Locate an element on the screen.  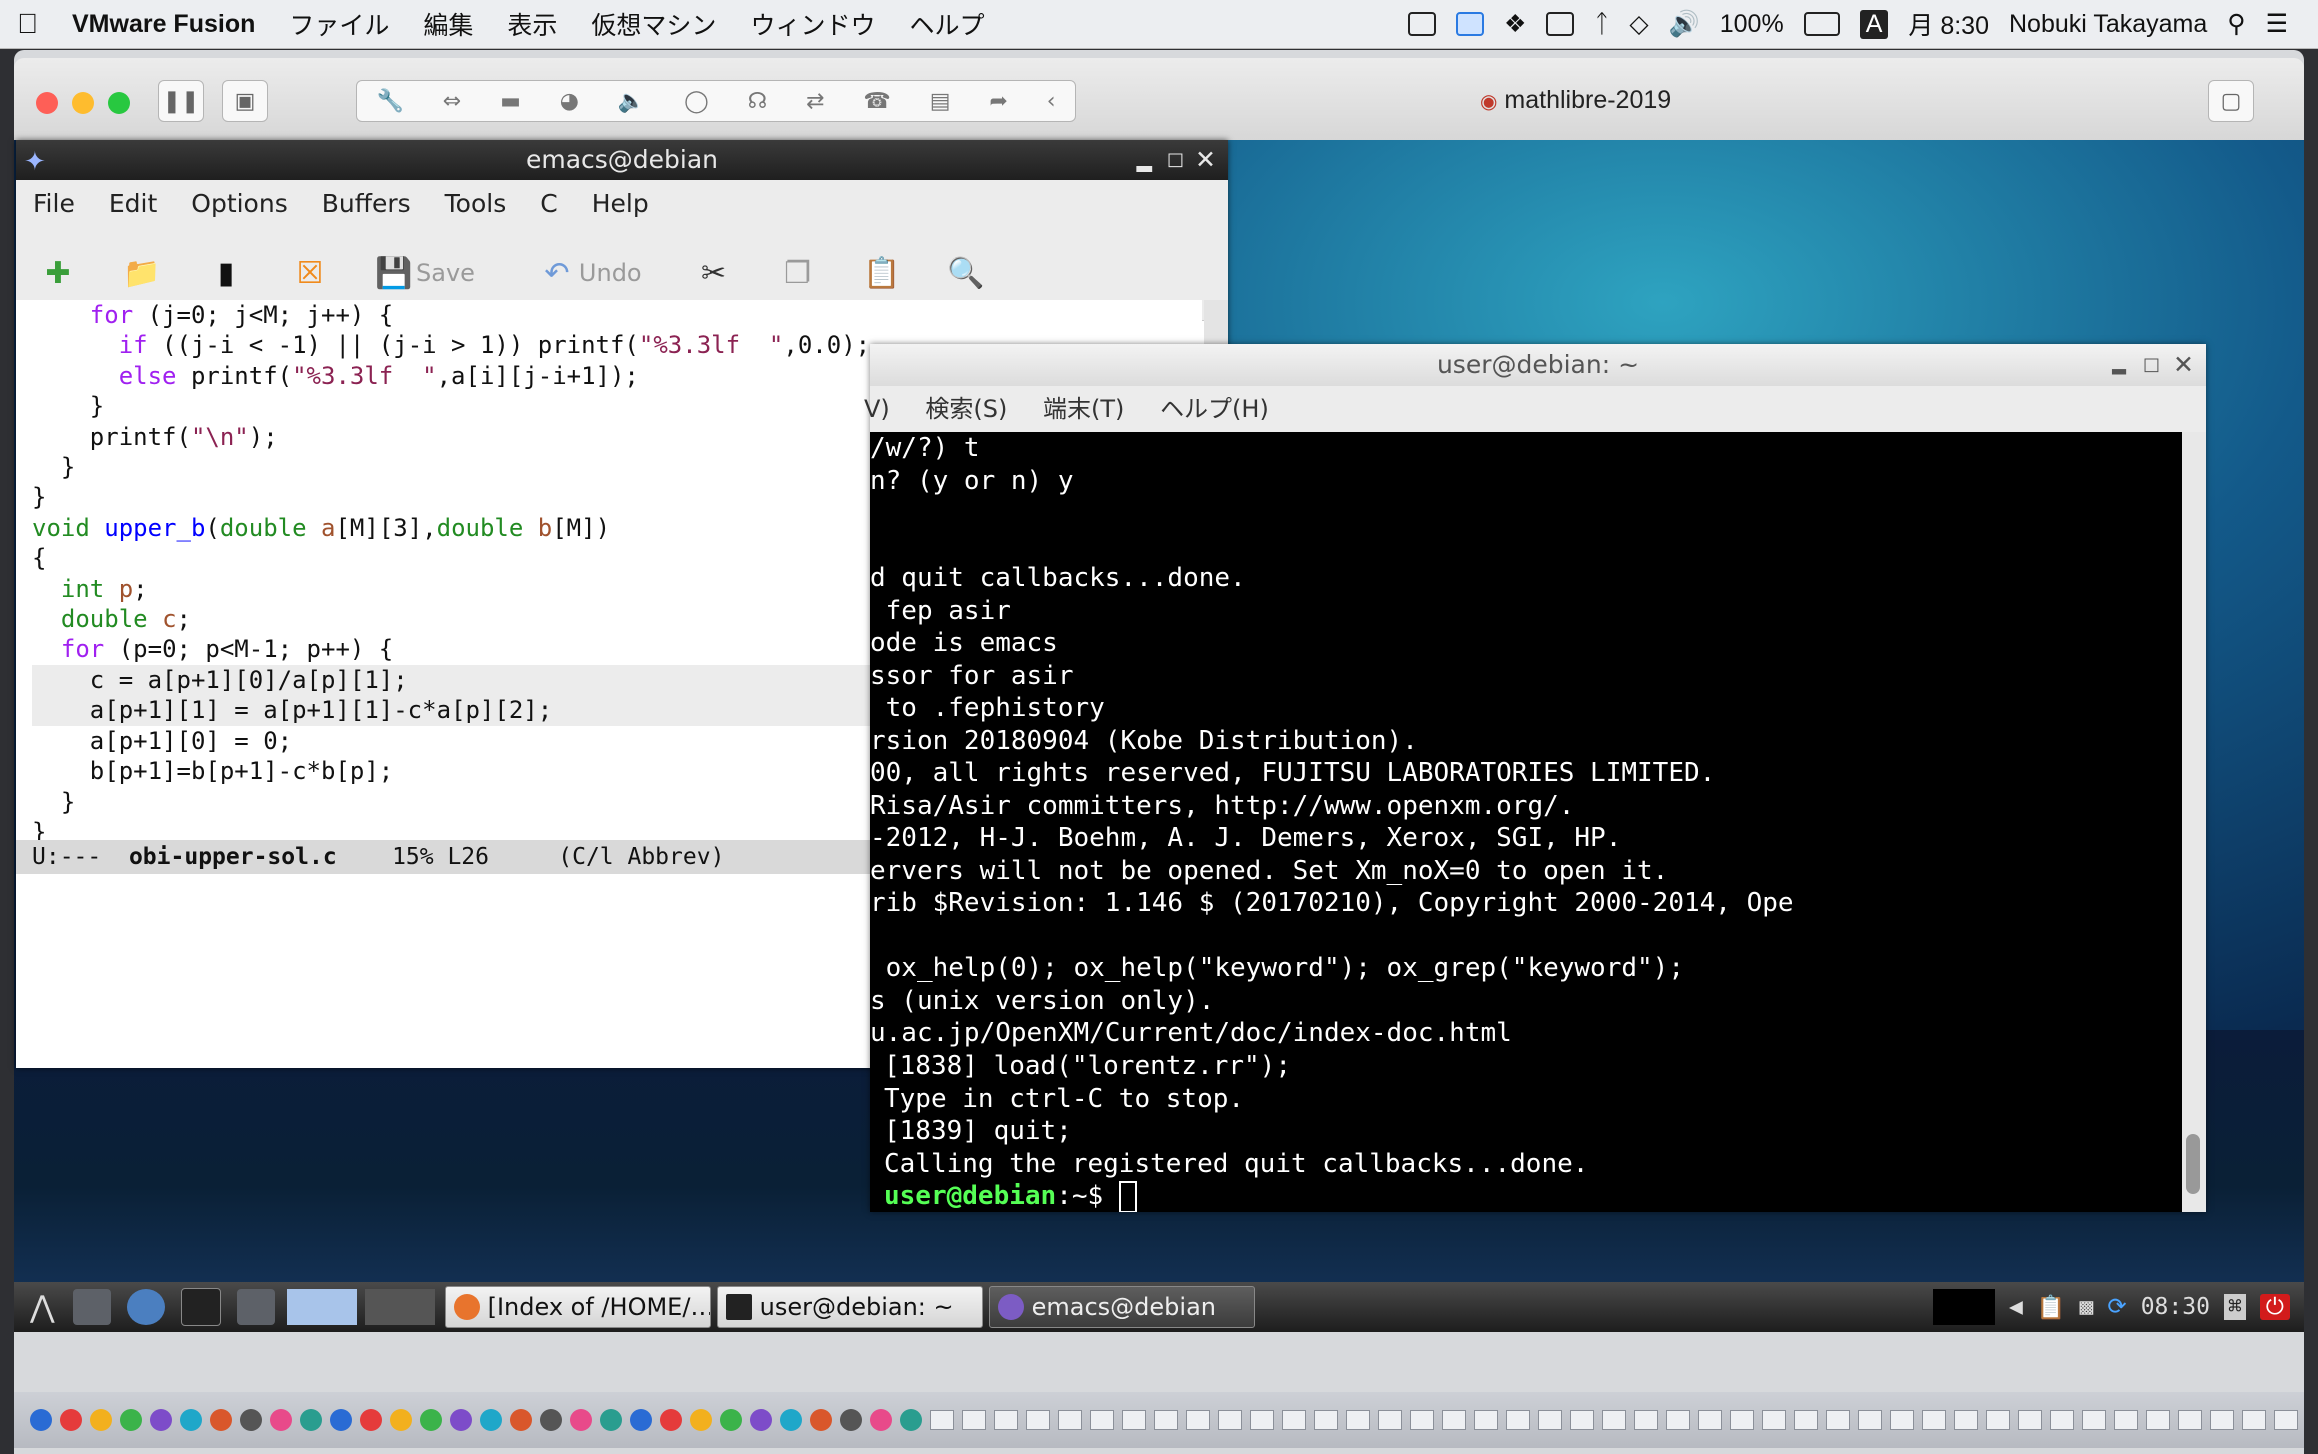
emacs-titlebar: ✦ emacs@debian ▂ □ ✕ is located at coordinates (622, 160).